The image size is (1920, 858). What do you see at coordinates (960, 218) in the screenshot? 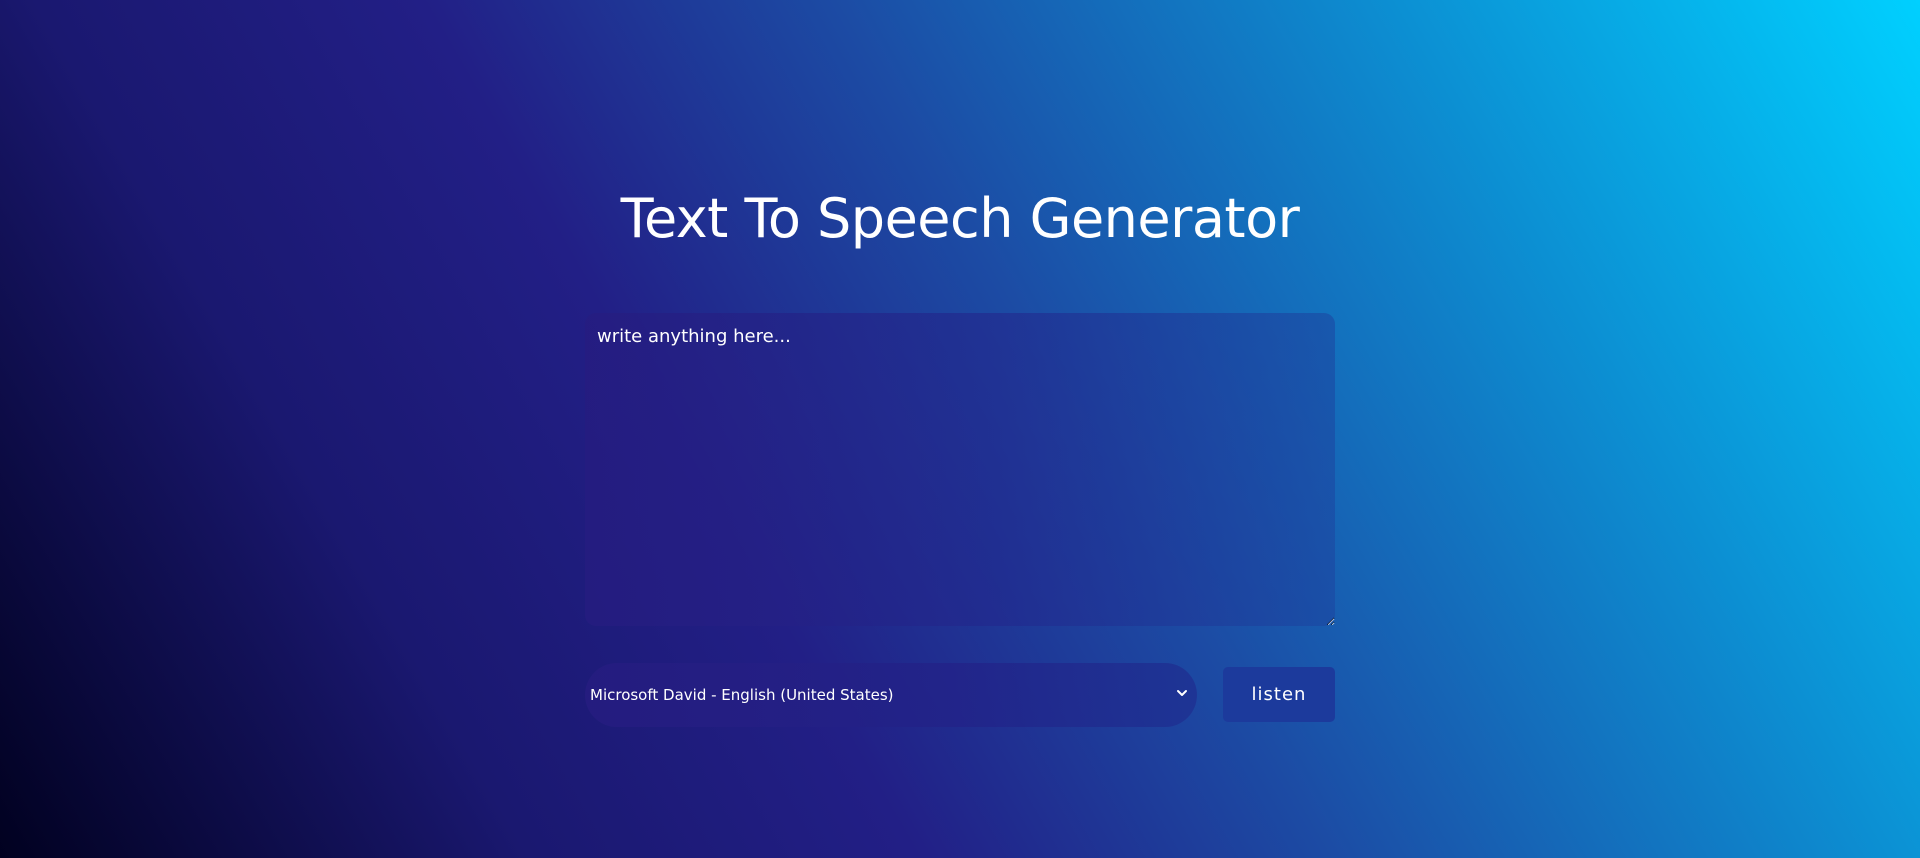
I see `page-title: Text To Speech Generator` at bounding box center [960, 218].